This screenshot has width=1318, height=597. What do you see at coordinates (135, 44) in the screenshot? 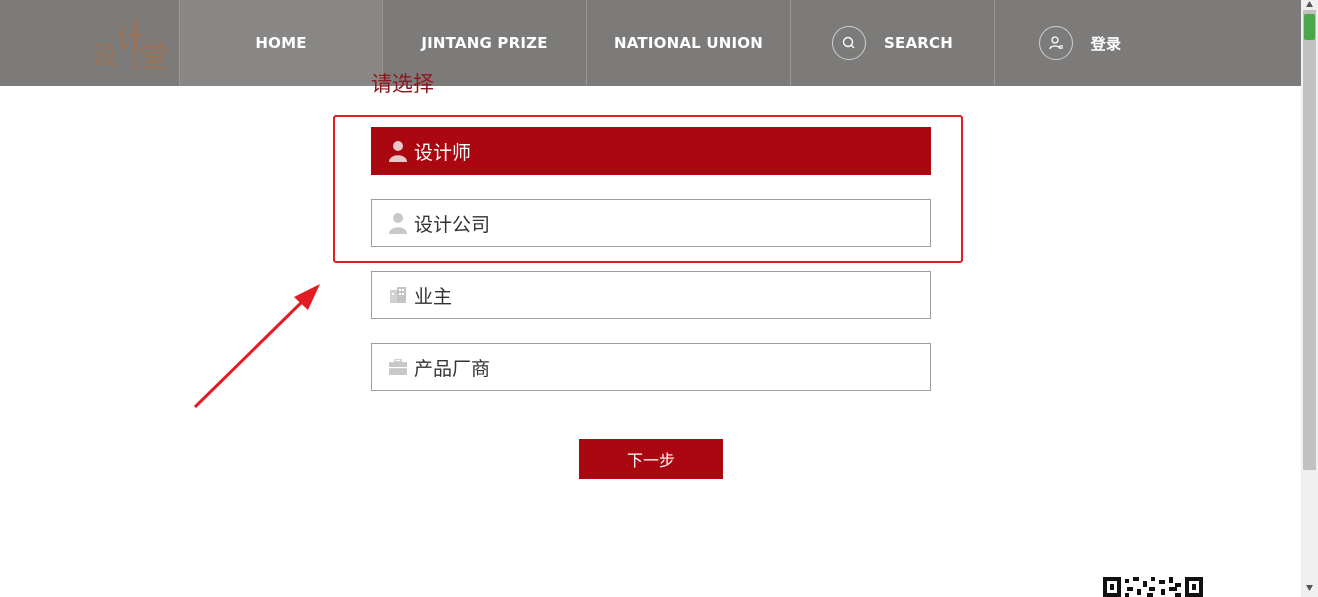
I see `logo-divider` at bounding box center [135, 44].